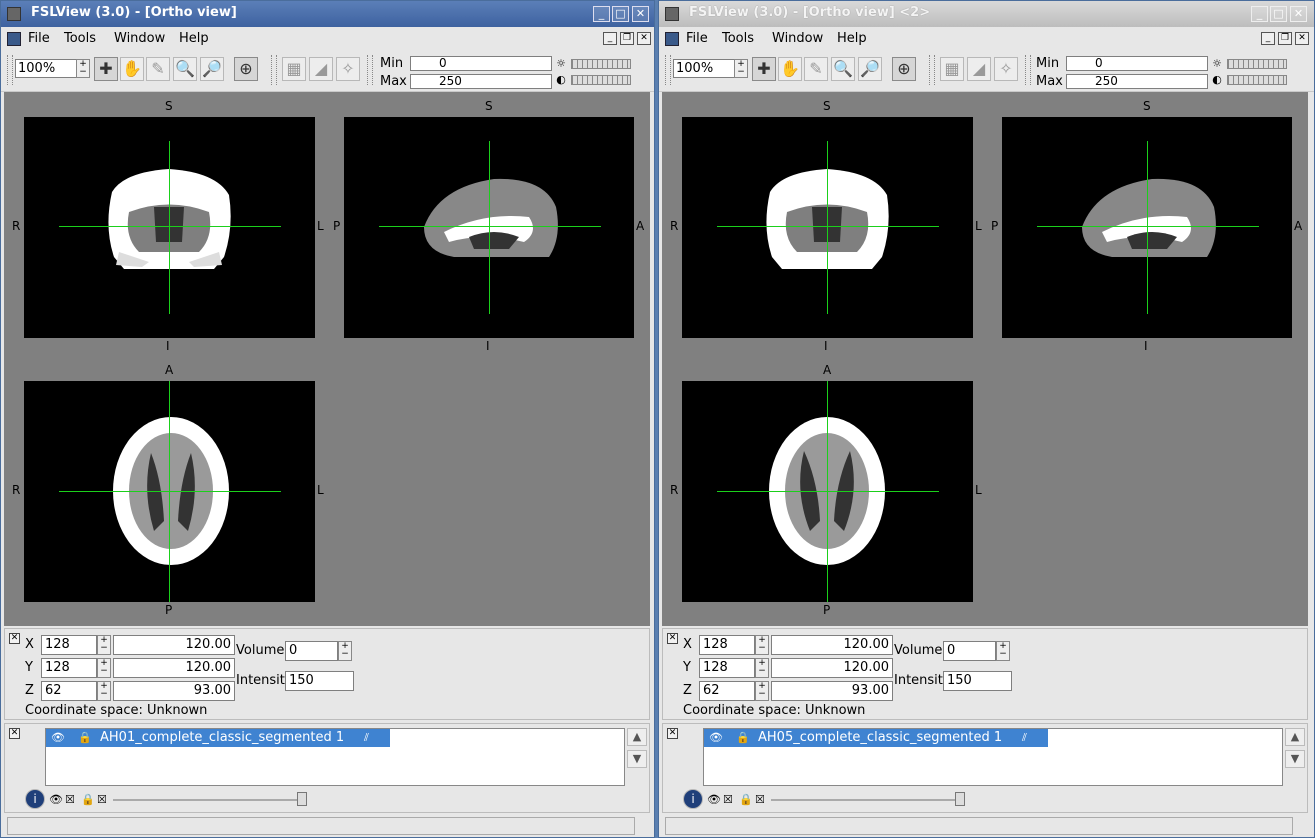  Describe the element at coordinates (345, 651) in the screenshot. I see `volume-spinner: + −` at that location.